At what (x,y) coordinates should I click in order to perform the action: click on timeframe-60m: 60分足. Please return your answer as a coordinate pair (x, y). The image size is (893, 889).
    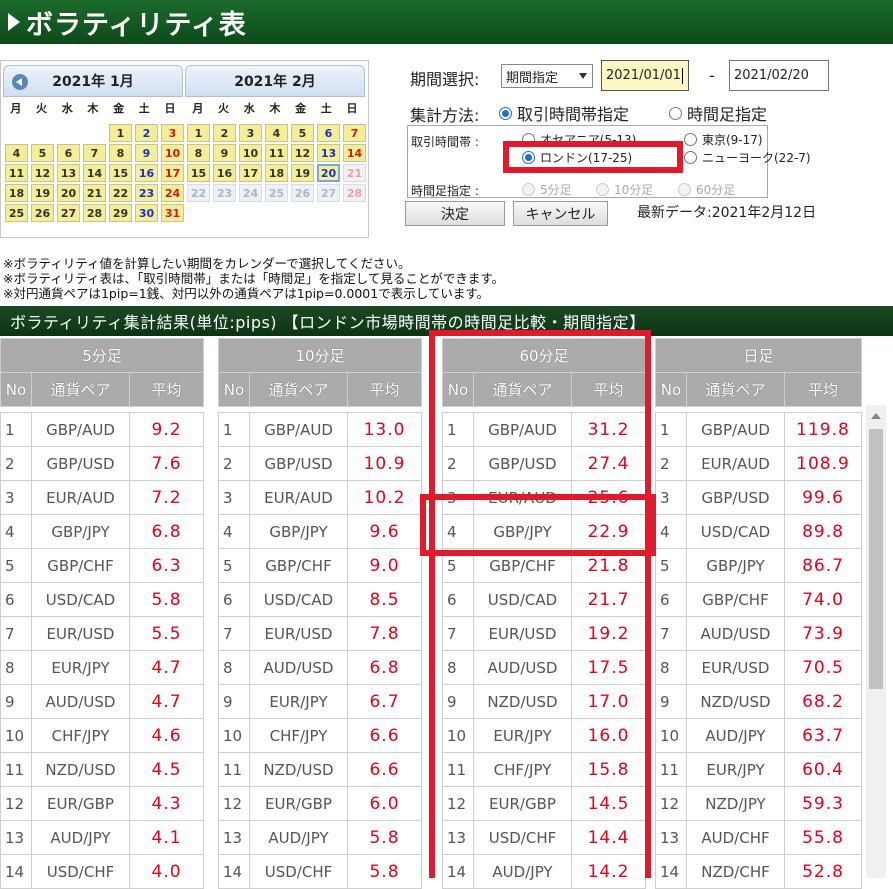
    Looking at the image, I should click on (706, 189).